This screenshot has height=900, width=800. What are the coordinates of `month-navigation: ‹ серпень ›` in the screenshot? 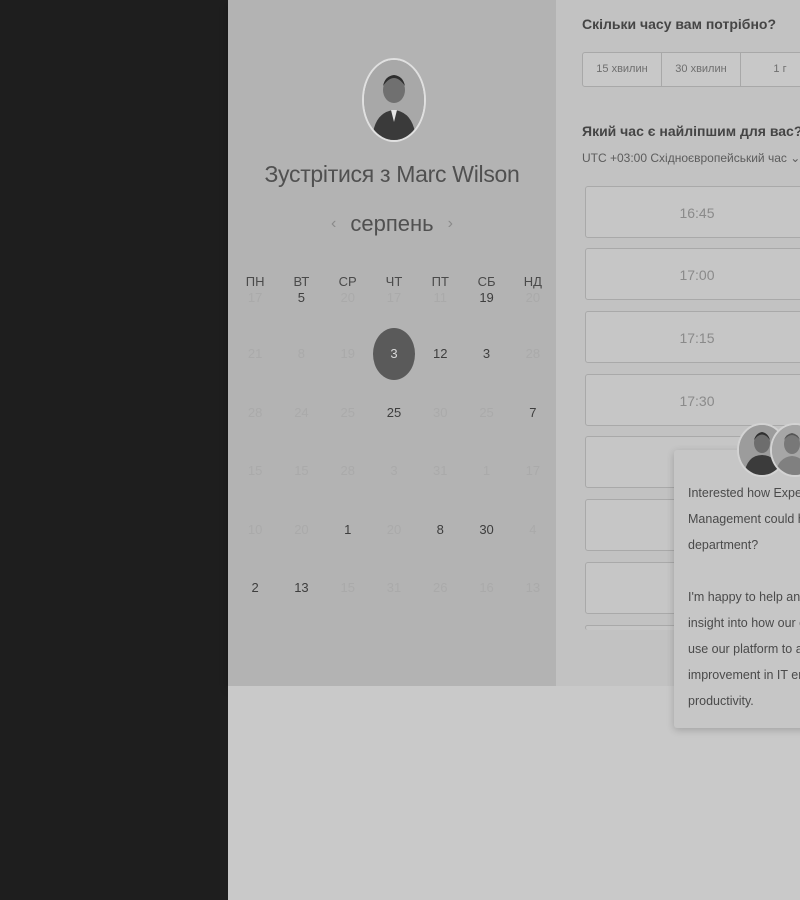 It's located at (392, 224).